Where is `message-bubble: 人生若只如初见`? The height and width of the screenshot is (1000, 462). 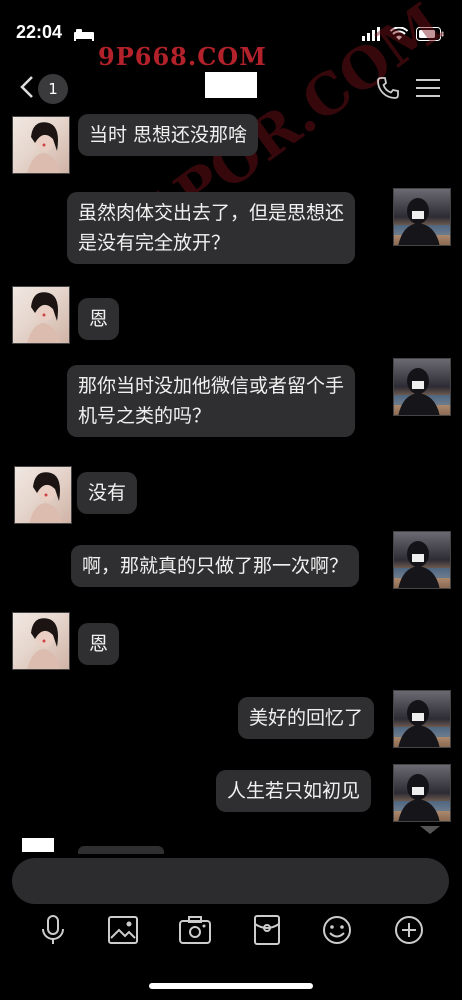
message-bubble: 人生若只如初见 is located at coordinates (294, 791).